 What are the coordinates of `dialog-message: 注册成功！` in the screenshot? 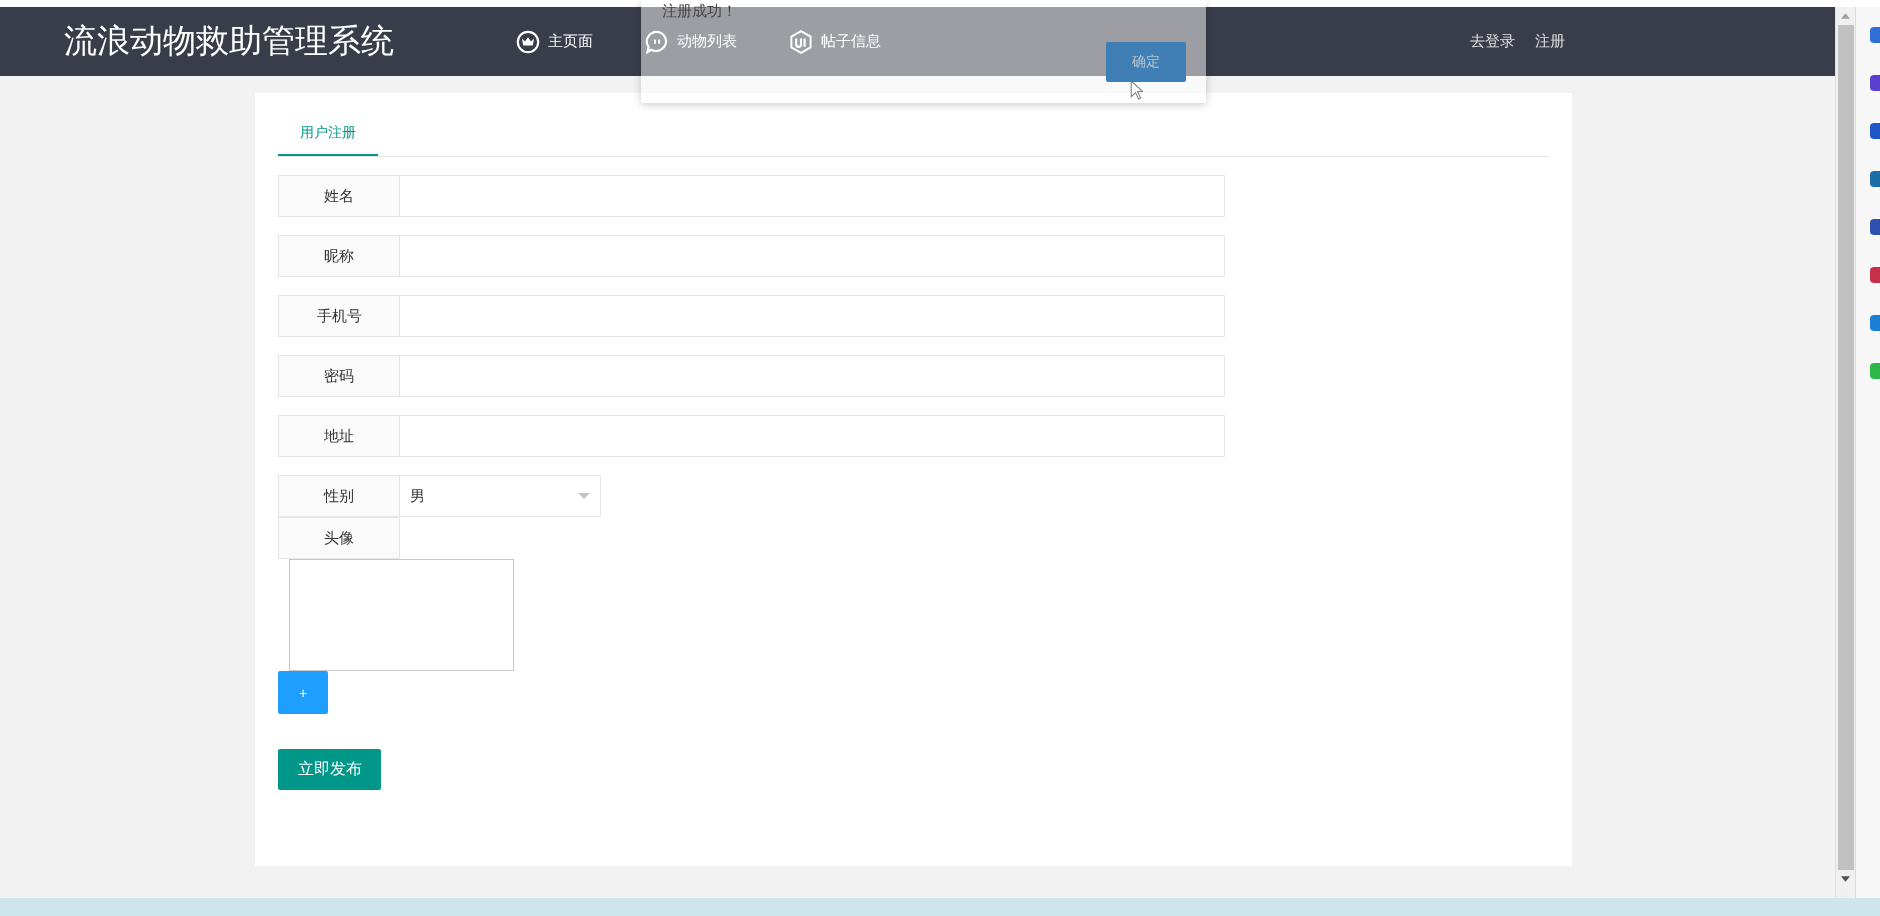 It's located at (699, 11).